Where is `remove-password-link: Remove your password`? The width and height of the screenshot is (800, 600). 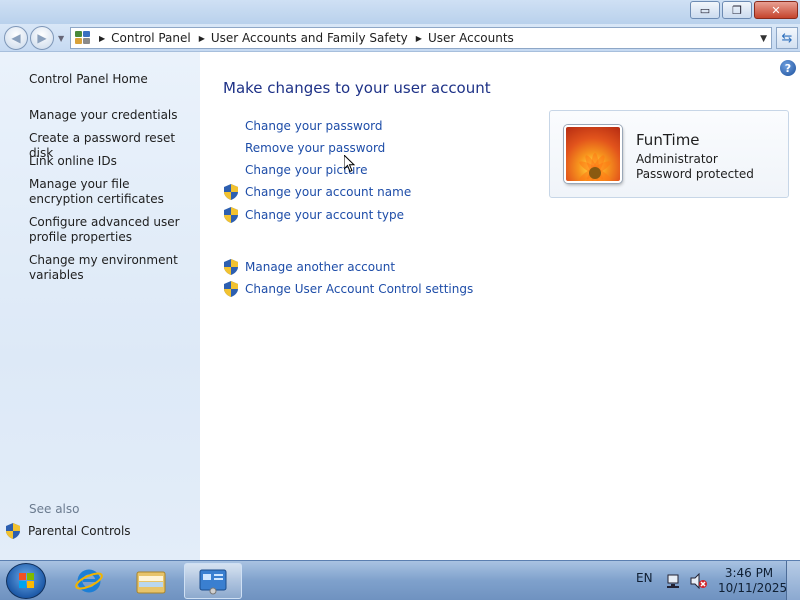 remove-password-link: Remove your password is located at coordinates (315, 148).